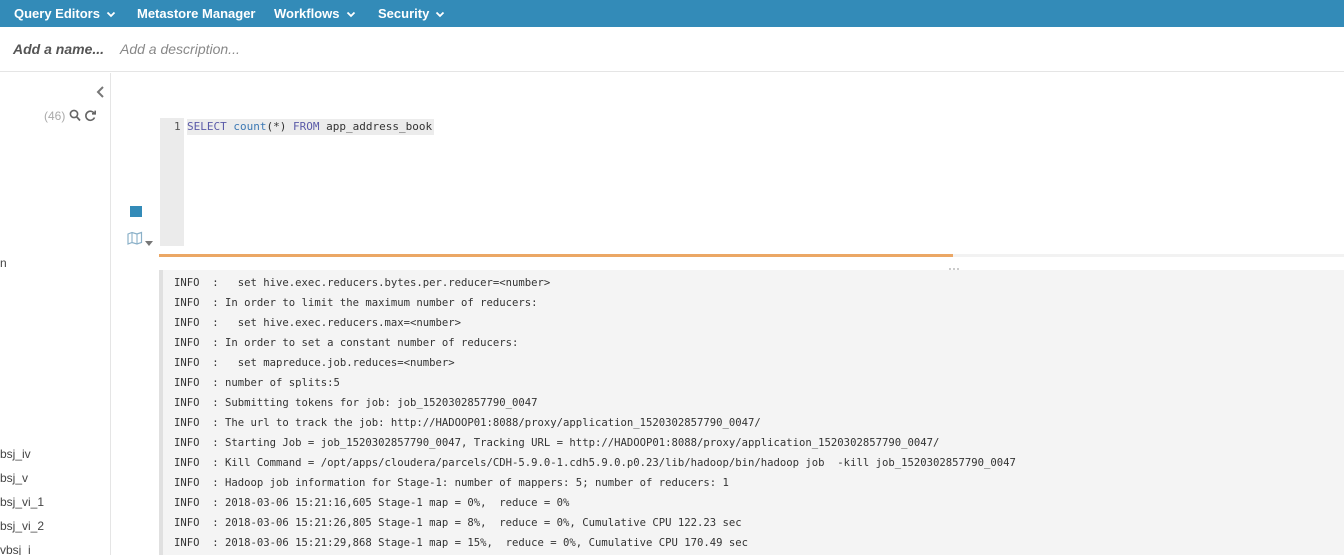 The height and width of the screenshot is (555, 1344). What do you see at coordinates (307, 13) in the screenshot?
I see `nav-workflows-label: Workflows` at bounding box center [307, 13].